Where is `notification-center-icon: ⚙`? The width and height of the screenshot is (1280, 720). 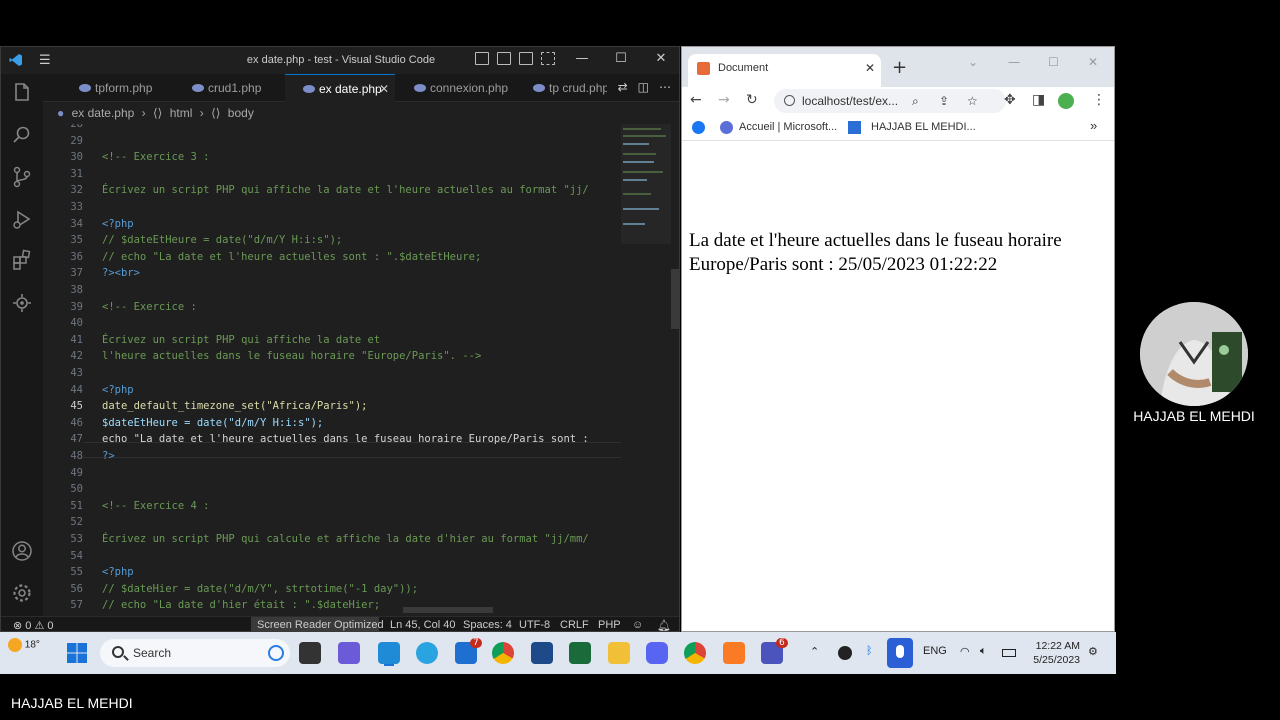 notification-center-icon: ⚙ is located at coordinates (1093, 651).